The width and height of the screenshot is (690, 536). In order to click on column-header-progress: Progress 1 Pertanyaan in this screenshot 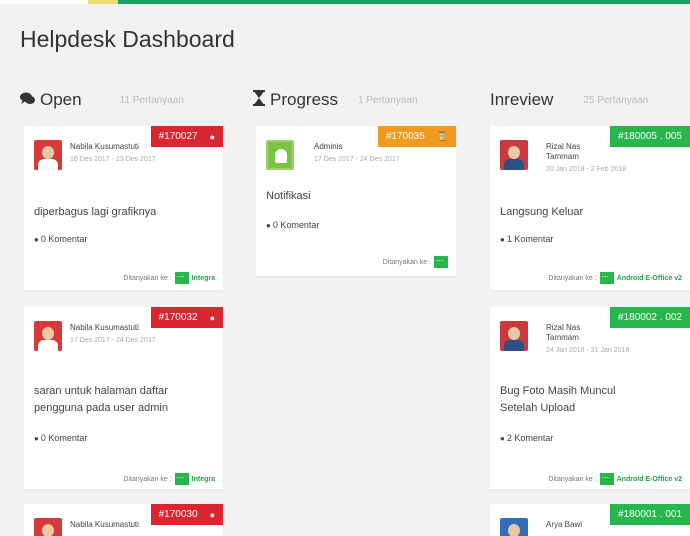, I will do `click(335, 100)`.